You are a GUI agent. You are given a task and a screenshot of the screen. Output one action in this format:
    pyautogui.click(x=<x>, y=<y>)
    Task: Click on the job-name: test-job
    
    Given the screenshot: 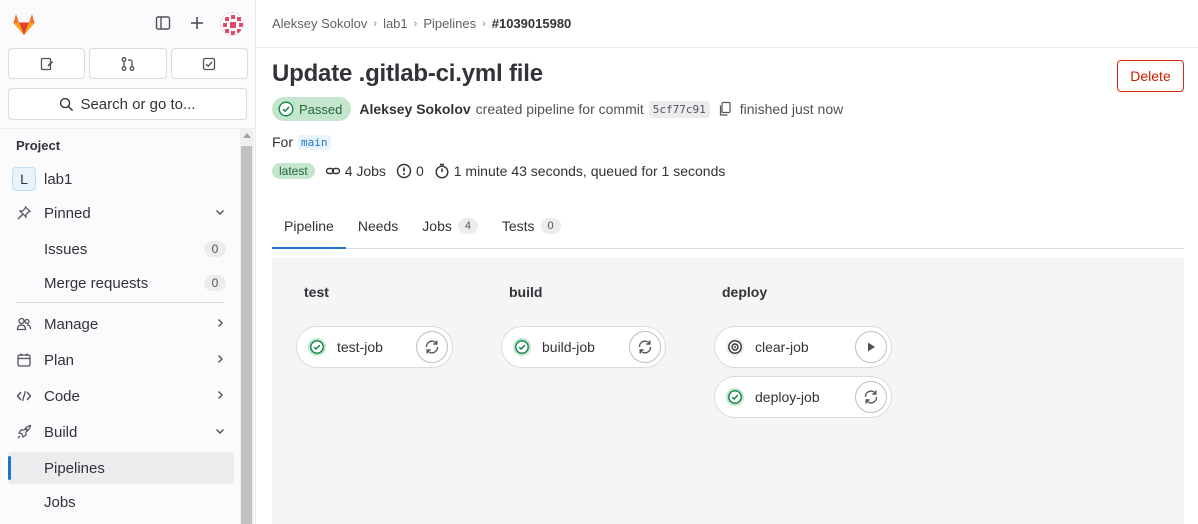 What is the action you would take?
    pyautogui.click(x=360, y=347)
    